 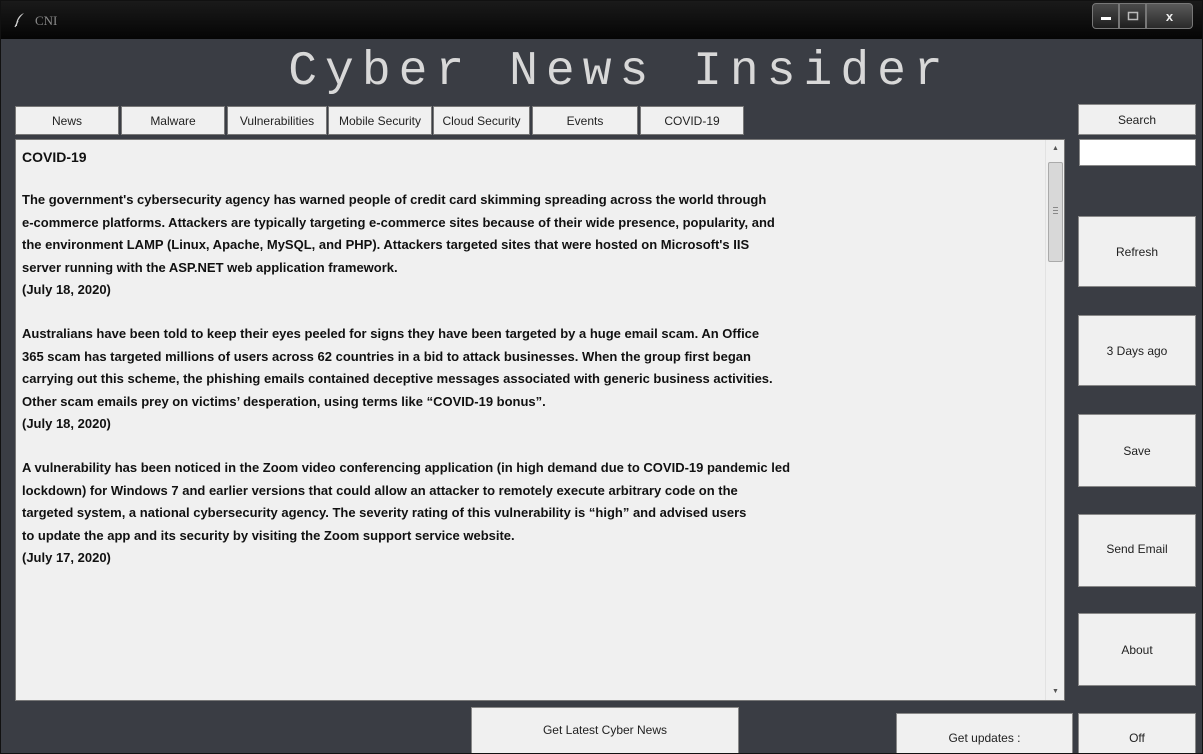 What do you see at coordinates (1137, 119) in the screenshot?
I see `search-button: Search` at bounding box center [1137, 119].